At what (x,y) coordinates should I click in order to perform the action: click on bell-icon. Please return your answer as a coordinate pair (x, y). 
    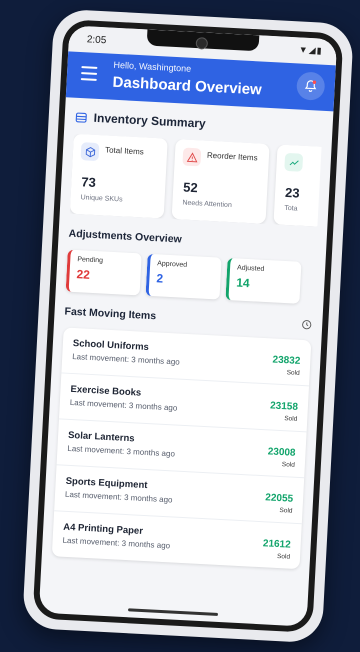
    Looking at the image, I should click on (310, 86).